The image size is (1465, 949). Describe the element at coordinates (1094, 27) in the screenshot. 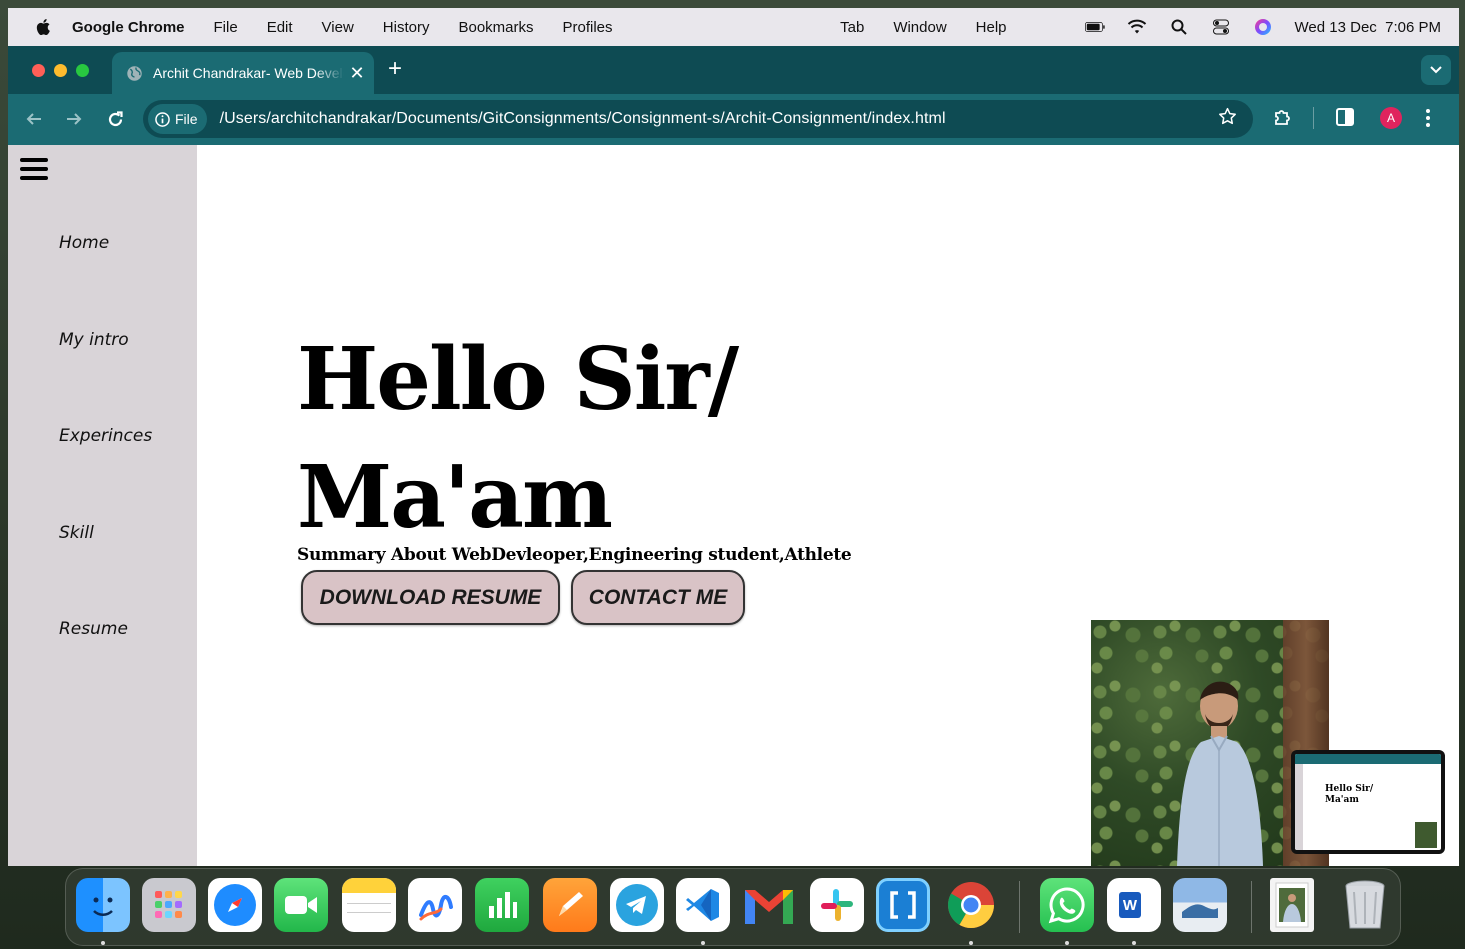

I see `battery-icon` at that location.